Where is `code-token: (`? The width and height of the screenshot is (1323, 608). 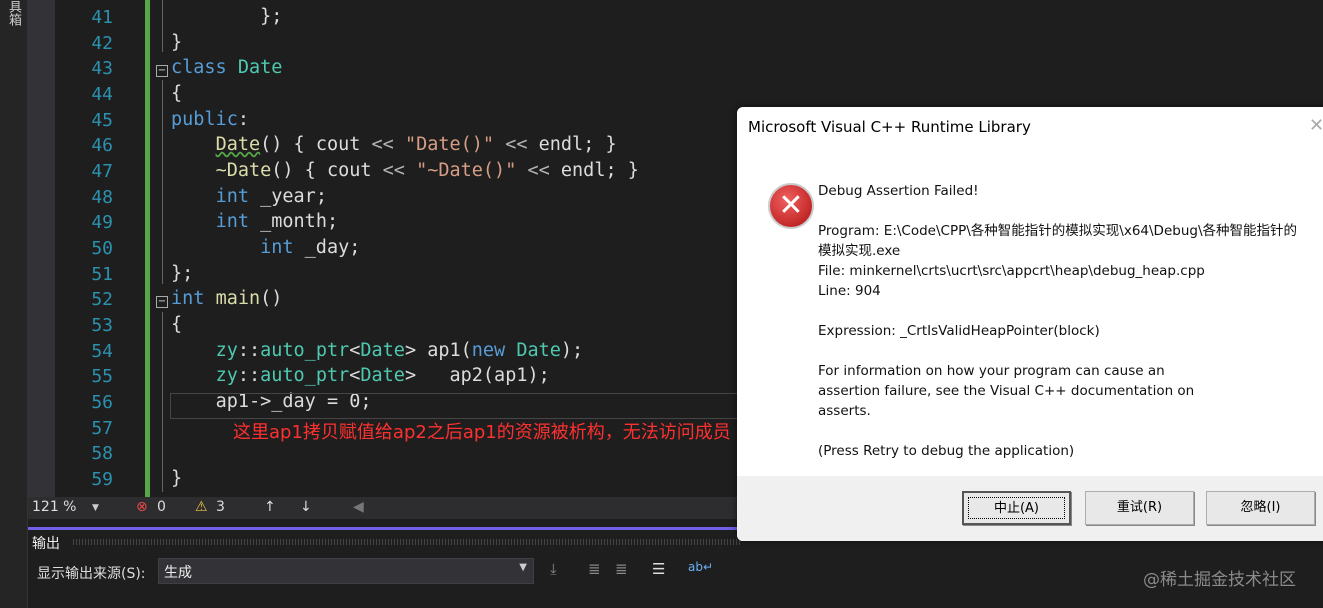
code-token: ( is located at coordinates (466, 350).